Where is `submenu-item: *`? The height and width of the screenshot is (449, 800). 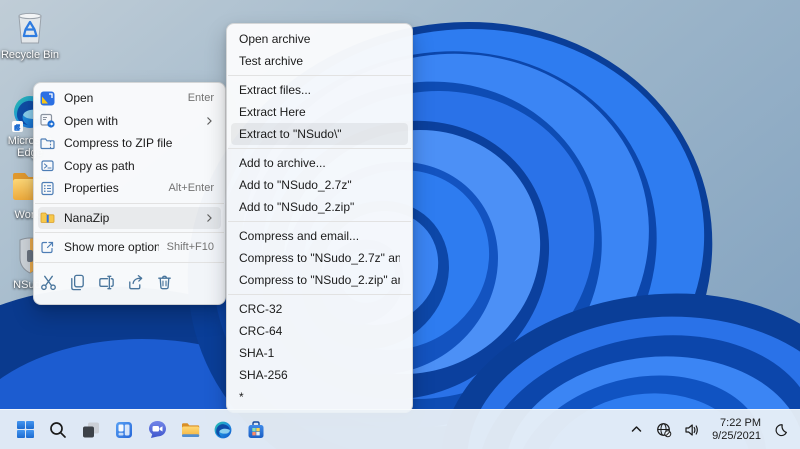 submenu-item: * is located at coordinates (319, 397).